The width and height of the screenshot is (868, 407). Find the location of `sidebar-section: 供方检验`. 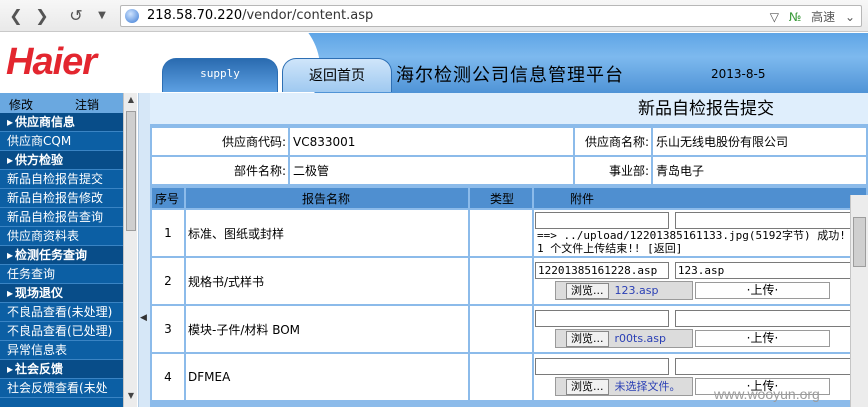

sidebar-section: 供方检验 is located at coordinates (61, 160).